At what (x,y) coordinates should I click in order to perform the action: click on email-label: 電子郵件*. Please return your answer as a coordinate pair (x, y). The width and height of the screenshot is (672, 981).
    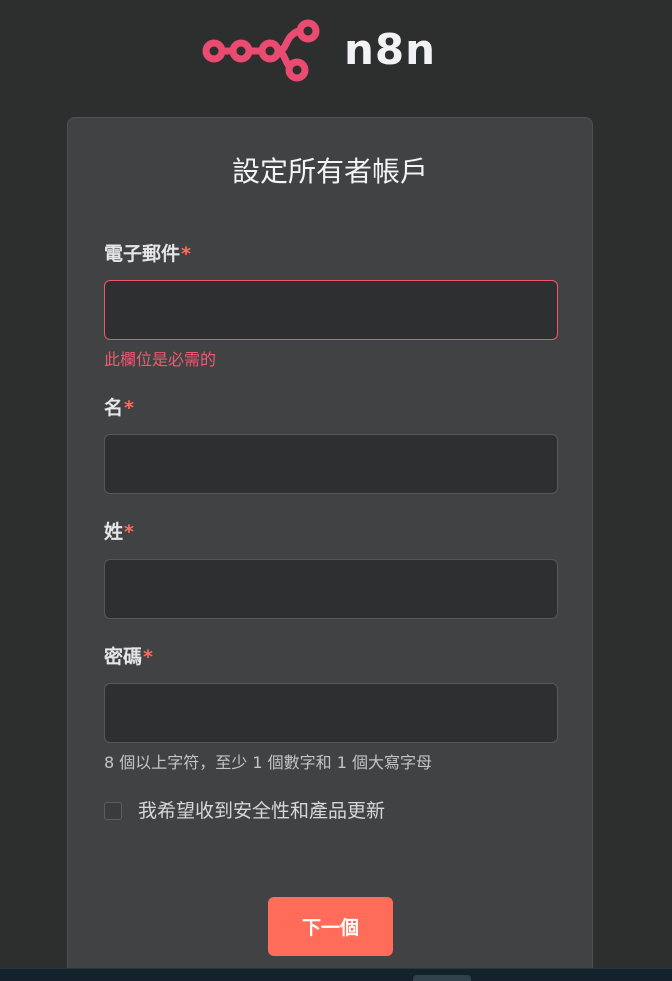
    Looking at the image, I should click on (147, 254).